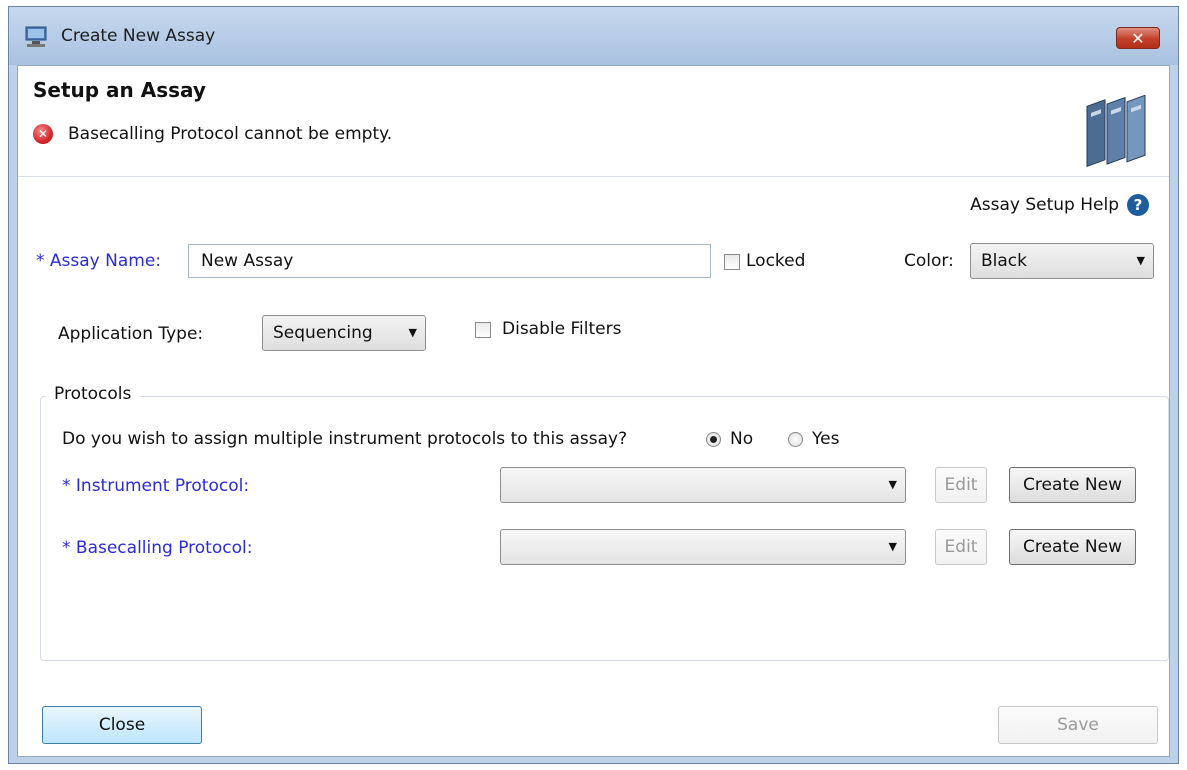 The height and width of the screenshot is (770, 1187). Describe the element at coordinates (593, 36) in the screenshot. I see `title-bar: Create New Assay ✕` at that location.